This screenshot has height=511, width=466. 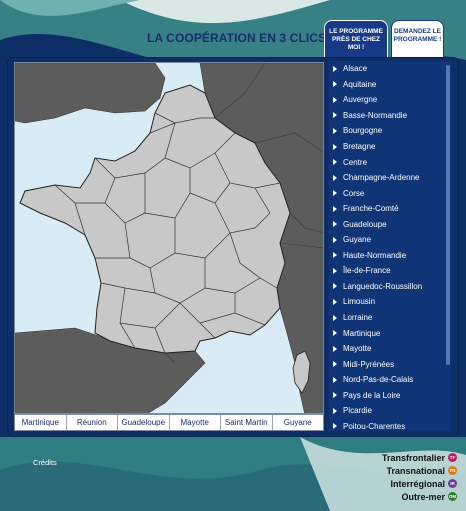 What do you see at coordinates (390, 271) in the screenshot?
I see `region-item-ile-de-france: Île-de-France` at bounding box center [390, 271].